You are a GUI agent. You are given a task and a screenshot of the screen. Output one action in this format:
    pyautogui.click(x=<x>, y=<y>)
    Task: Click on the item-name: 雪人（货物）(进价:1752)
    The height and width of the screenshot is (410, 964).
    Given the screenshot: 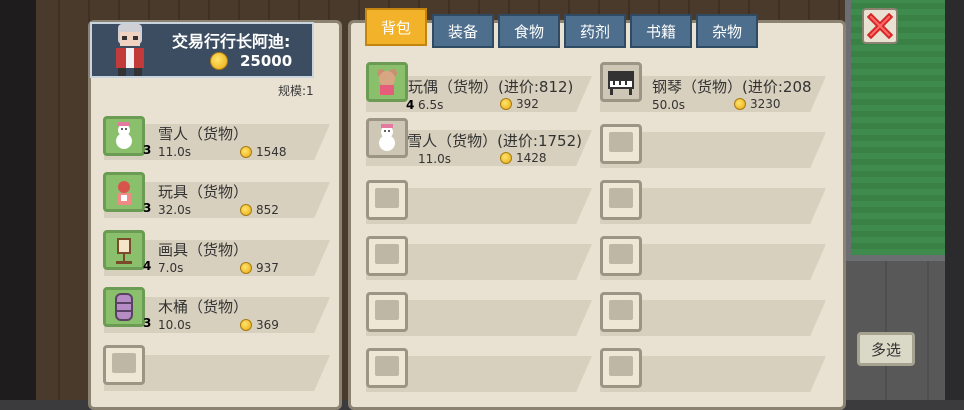 What is the action you would take?
    pyautogui.click(x=495, y=141)
    